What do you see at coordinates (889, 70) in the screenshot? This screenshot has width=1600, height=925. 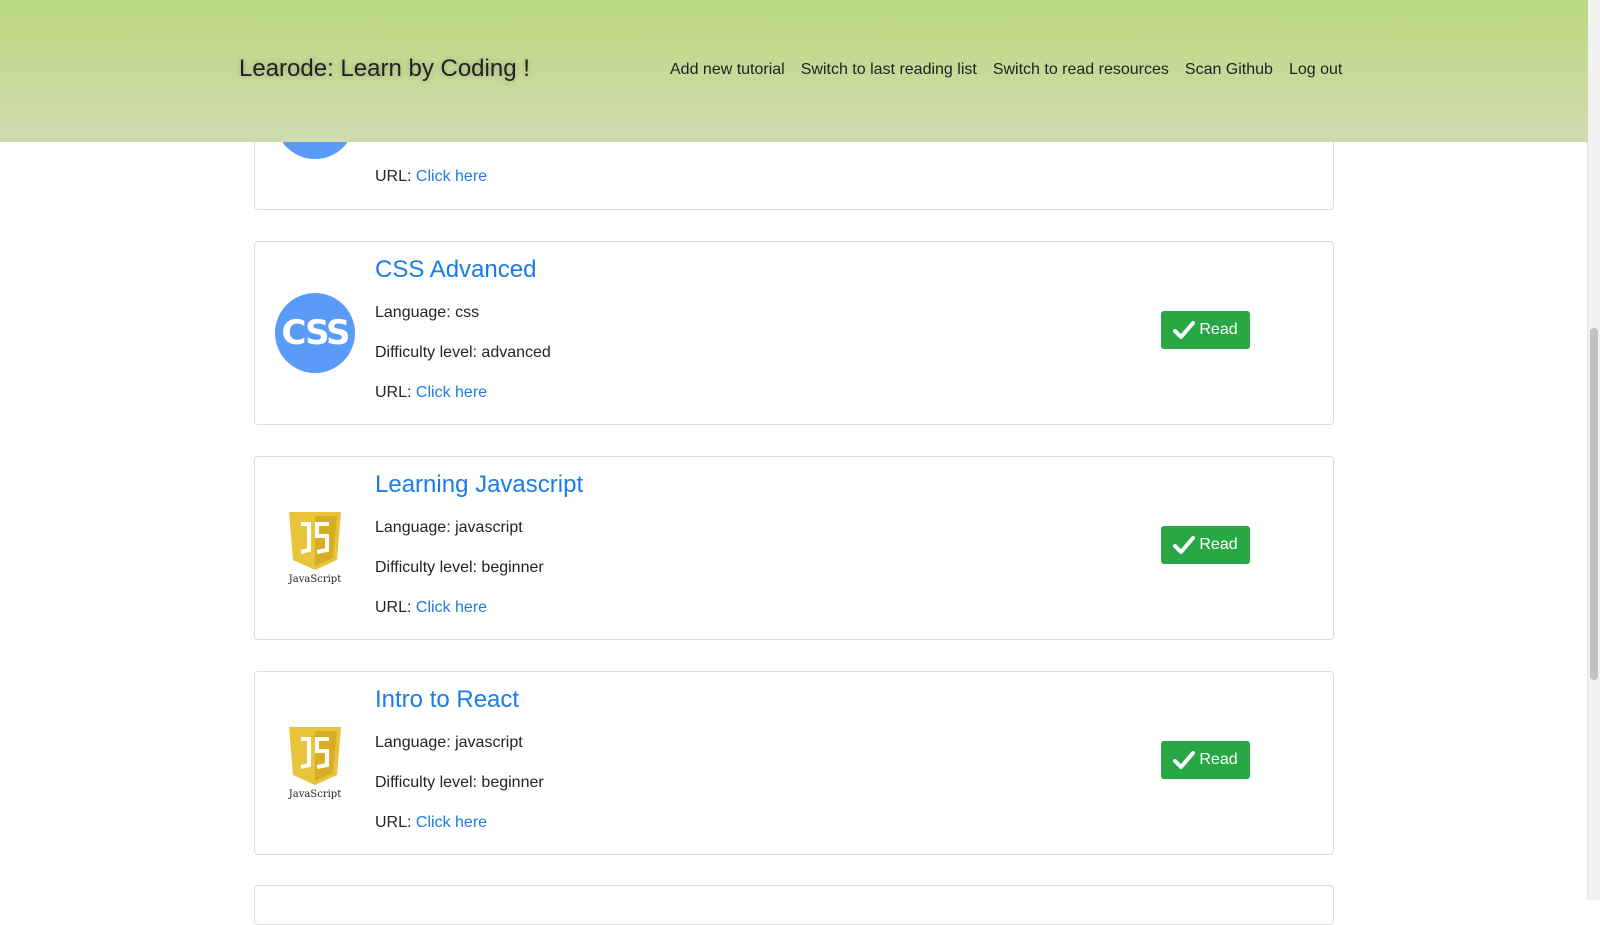 I see `nav-switch-last-reading-list: Switch to last reading list` at bounding box center [889, 70].